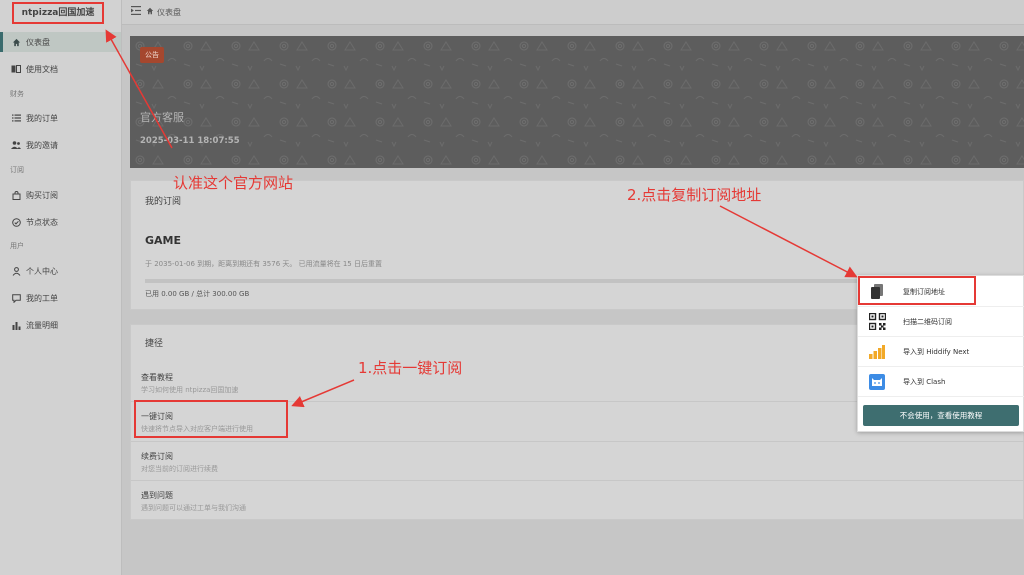 The width and height of the screenshot is (1024, 575). What do you see at coordinates (788, 241) in the screenshot?
I see `arrow-step2` at bounding box center [788, 241].